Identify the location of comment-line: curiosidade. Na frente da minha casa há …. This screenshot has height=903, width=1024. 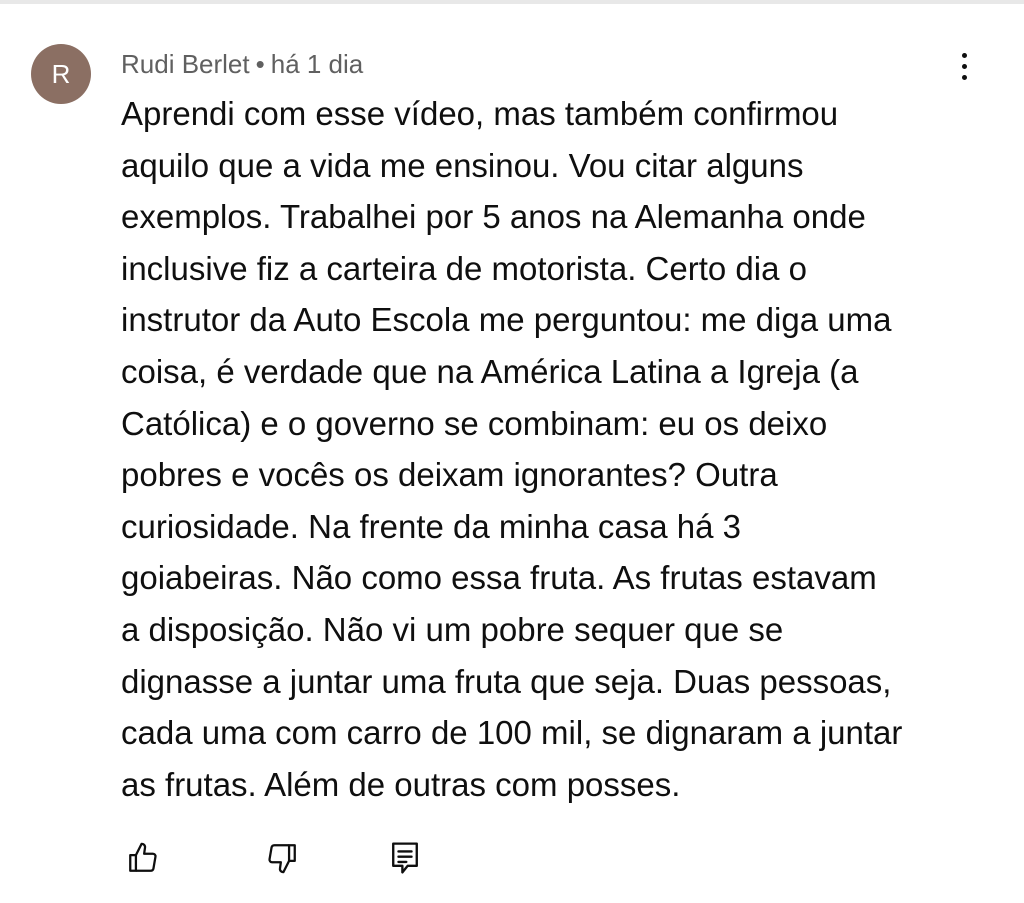
(431, 526).